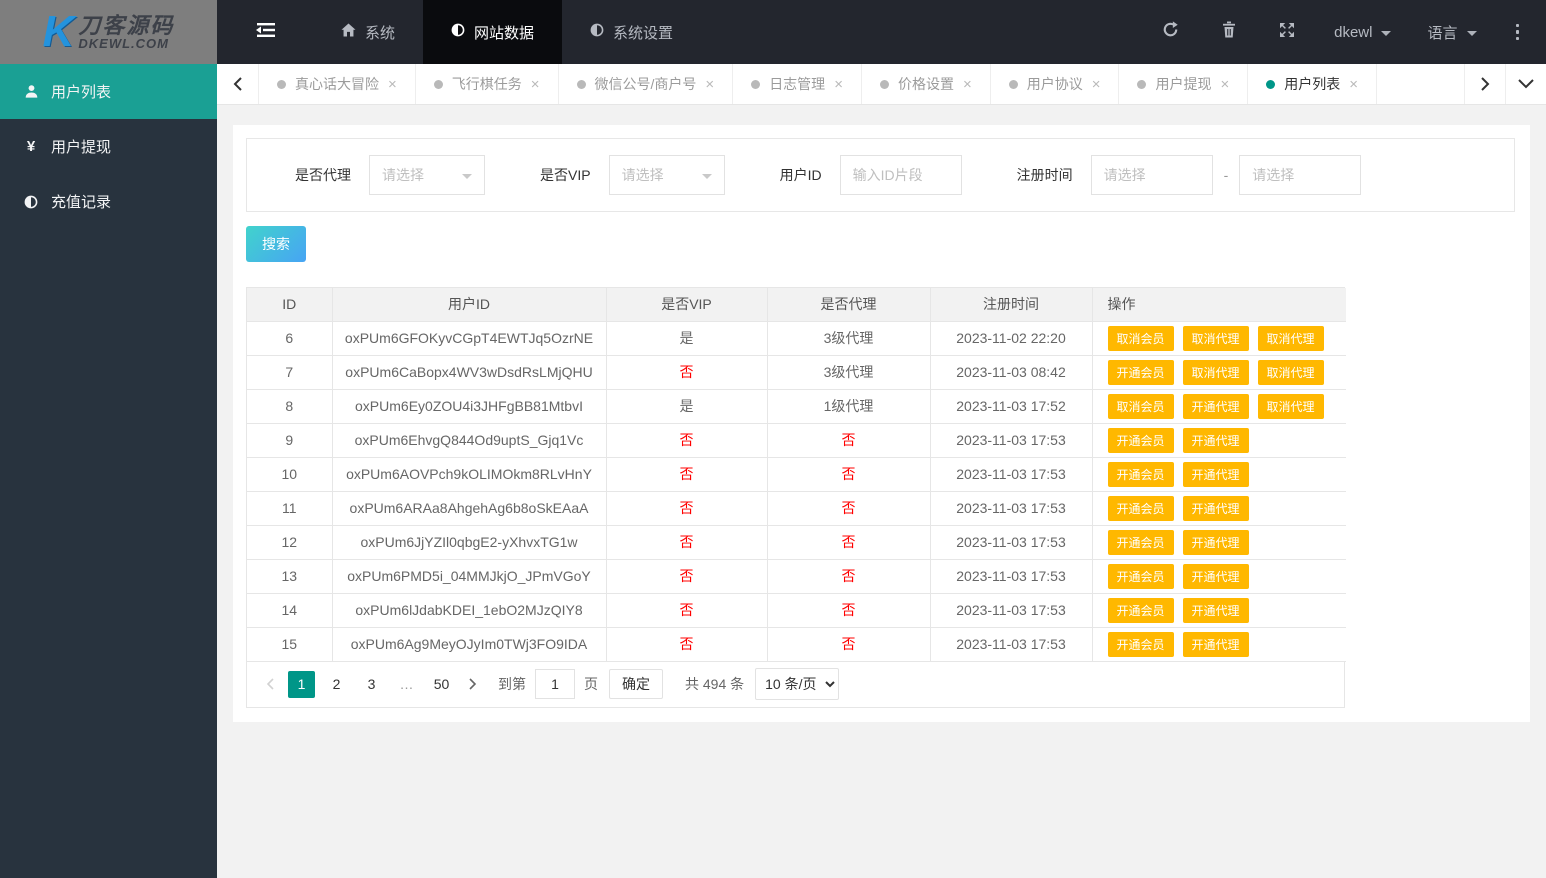  What do you see at coordinates (469, 542) in the screenshot?
I see `cell-user-id: oxPUm6JjYZIl0qbgE2-yXhvxTG1w` at bounding box center [469, 542].